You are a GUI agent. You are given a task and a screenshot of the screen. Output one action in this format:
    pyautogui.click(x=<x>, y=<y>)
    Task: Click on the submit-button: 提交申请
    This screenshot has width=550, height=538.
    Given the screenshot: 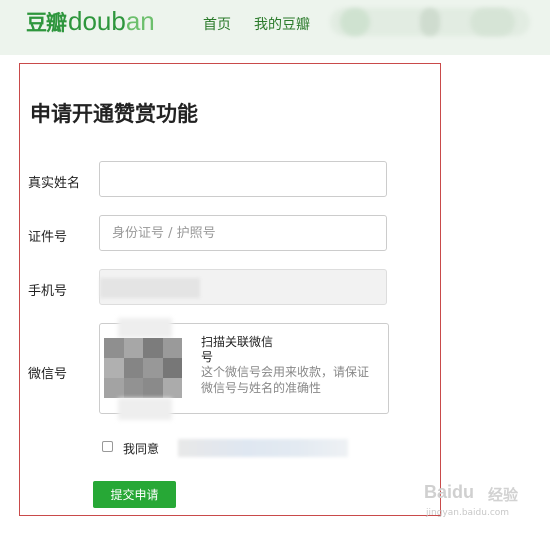 What is the action you would take?
    pyautogui.click(x=134, y=494)
    